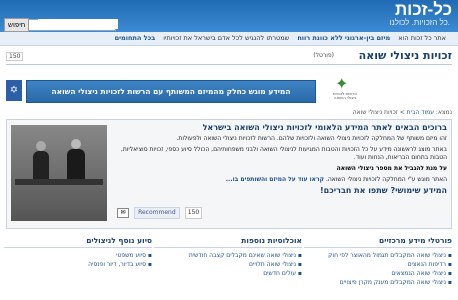  Describe the element at coordinates (378, 273) in the screenshot. I see `list-item: ניצולי שואה הנמצאים` at that location.